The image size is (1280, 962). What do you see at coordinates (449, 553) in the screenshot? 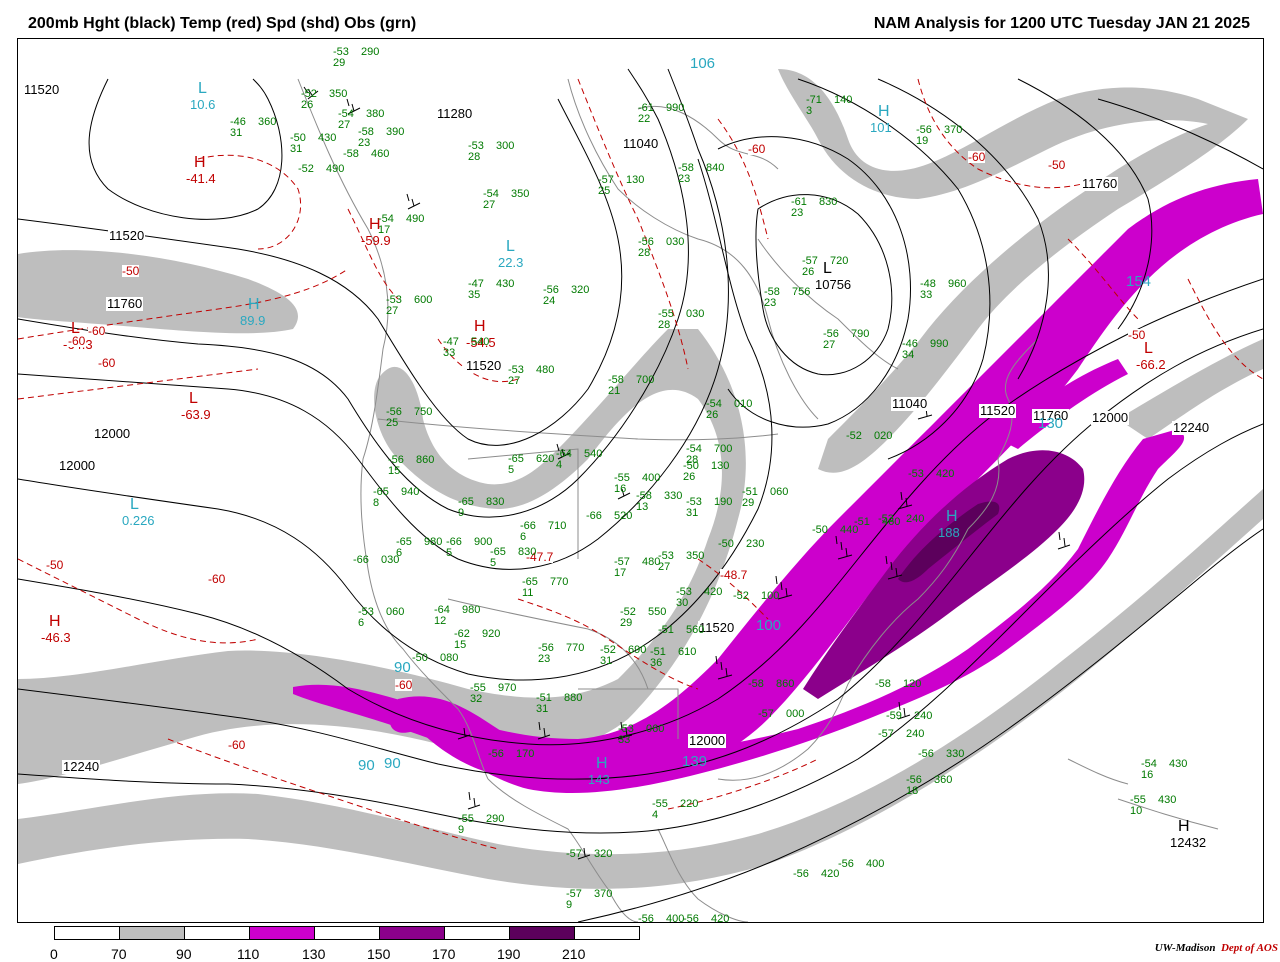
I see `station-dewpoint-depression: 5` at bounding box center [449, 553].